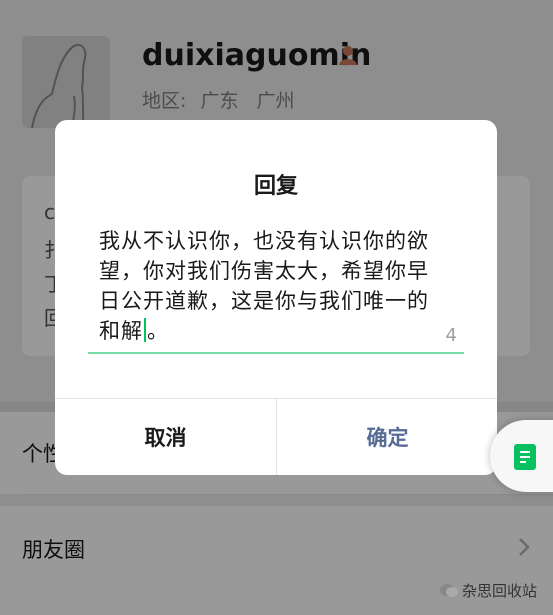  What do you see at coordinates (500, 591) in the screenshot?
I see `watermark-text: 杂思回收站` at bounding box center [500, 591].